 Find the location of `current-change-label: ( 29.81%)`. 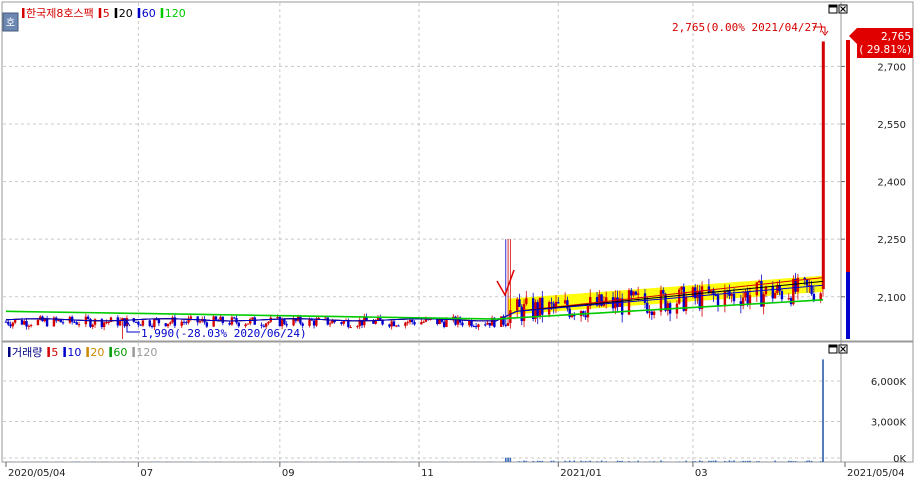

current-change-label: ( 29.81%) is located at coordinates (885, 50).